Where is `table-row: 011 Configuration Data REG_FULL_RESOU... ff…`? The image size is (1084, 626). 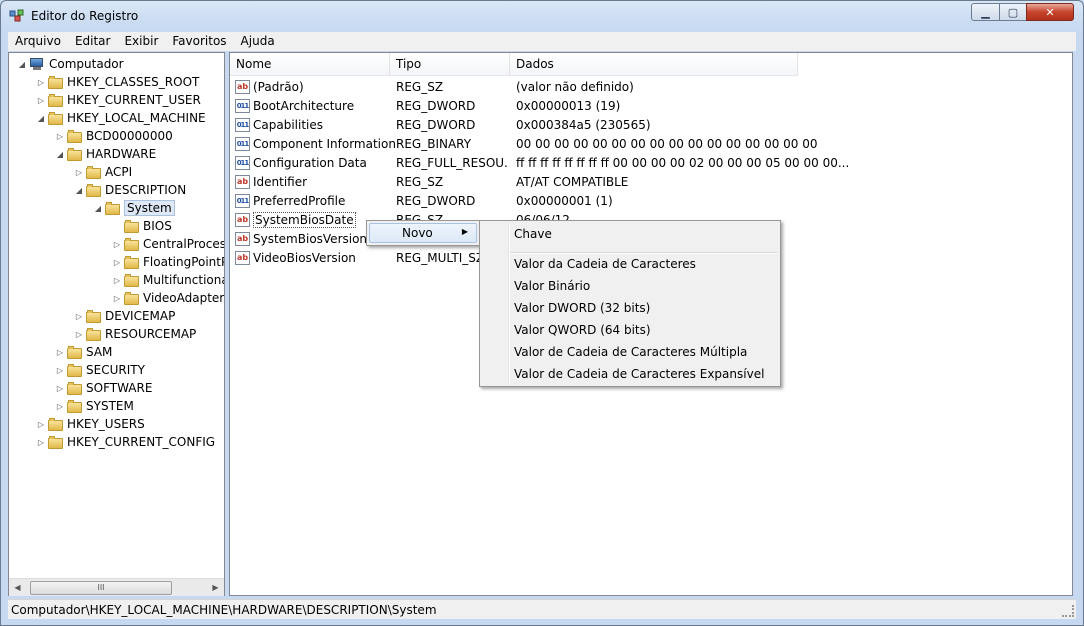
table-row: 011 Configuration Data REG_FULL_RESOU... ff… is located at coordinates (651, 163).